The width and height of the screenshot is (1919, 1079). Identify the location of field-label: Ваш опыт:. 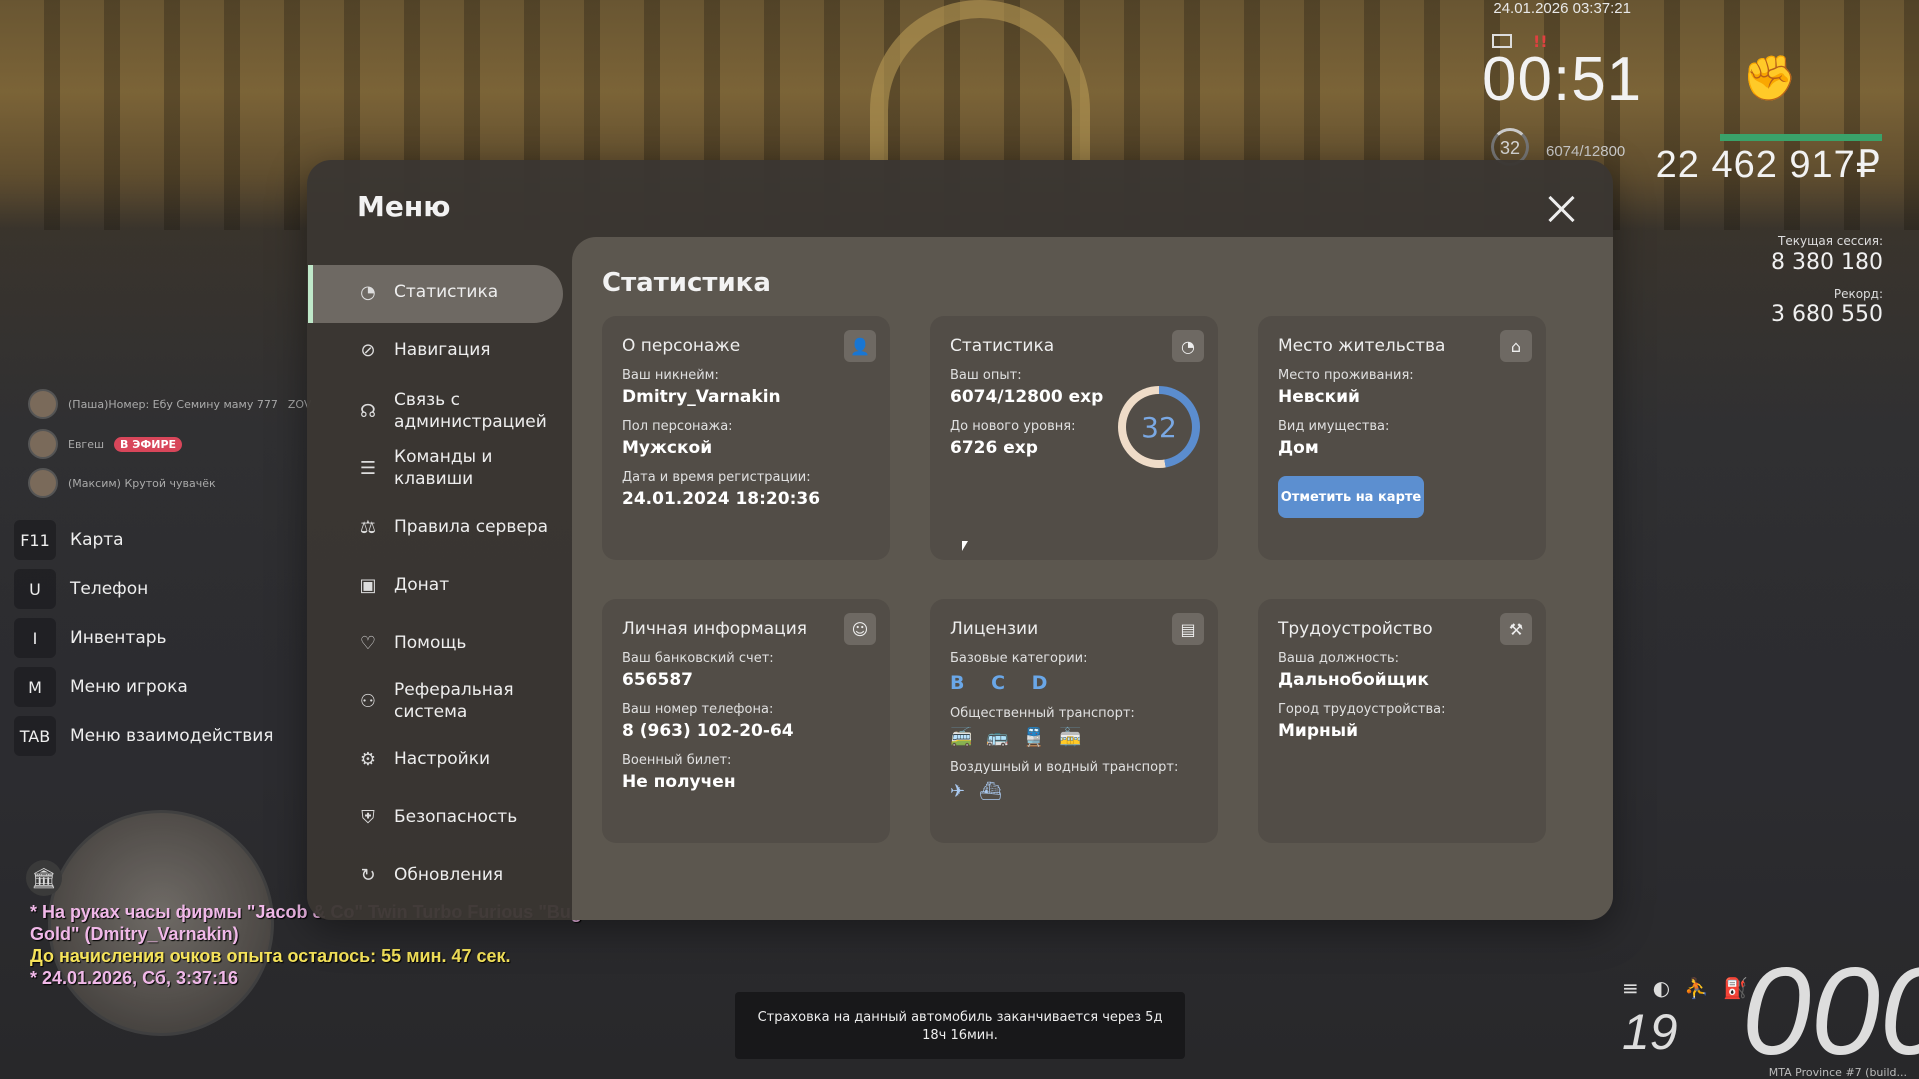
(986, 375).